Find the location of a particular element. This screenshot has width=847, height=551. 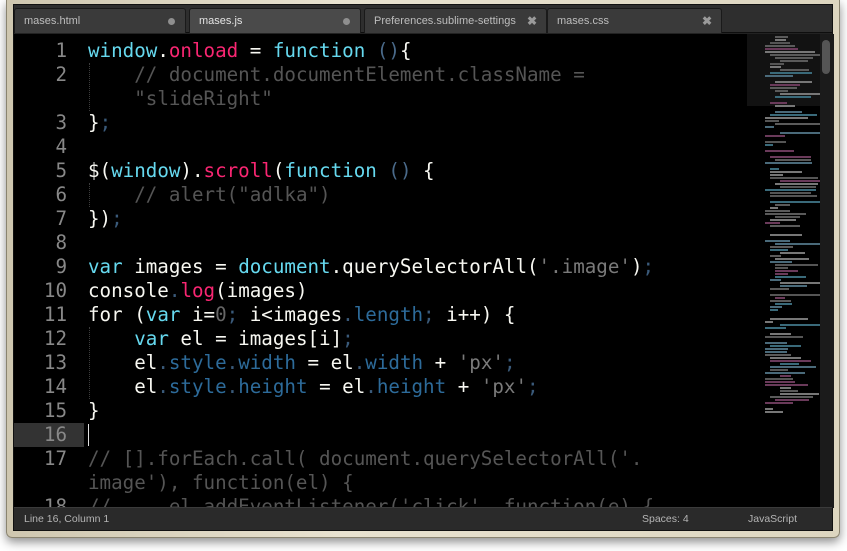

tab-mases-js: mases.js is located at coordinates (275, 20).